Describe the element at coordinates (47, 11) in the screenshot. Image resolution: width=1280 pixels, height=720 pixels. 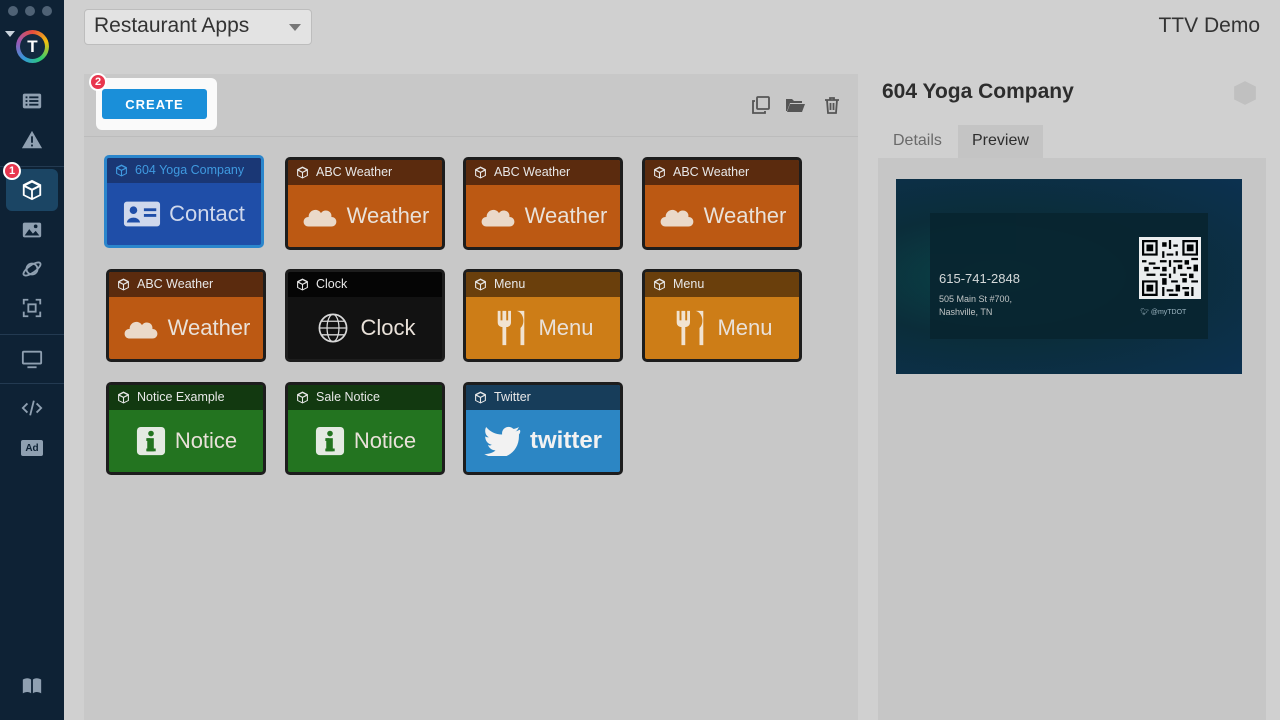
I see `zoom-window-icon` at that location.